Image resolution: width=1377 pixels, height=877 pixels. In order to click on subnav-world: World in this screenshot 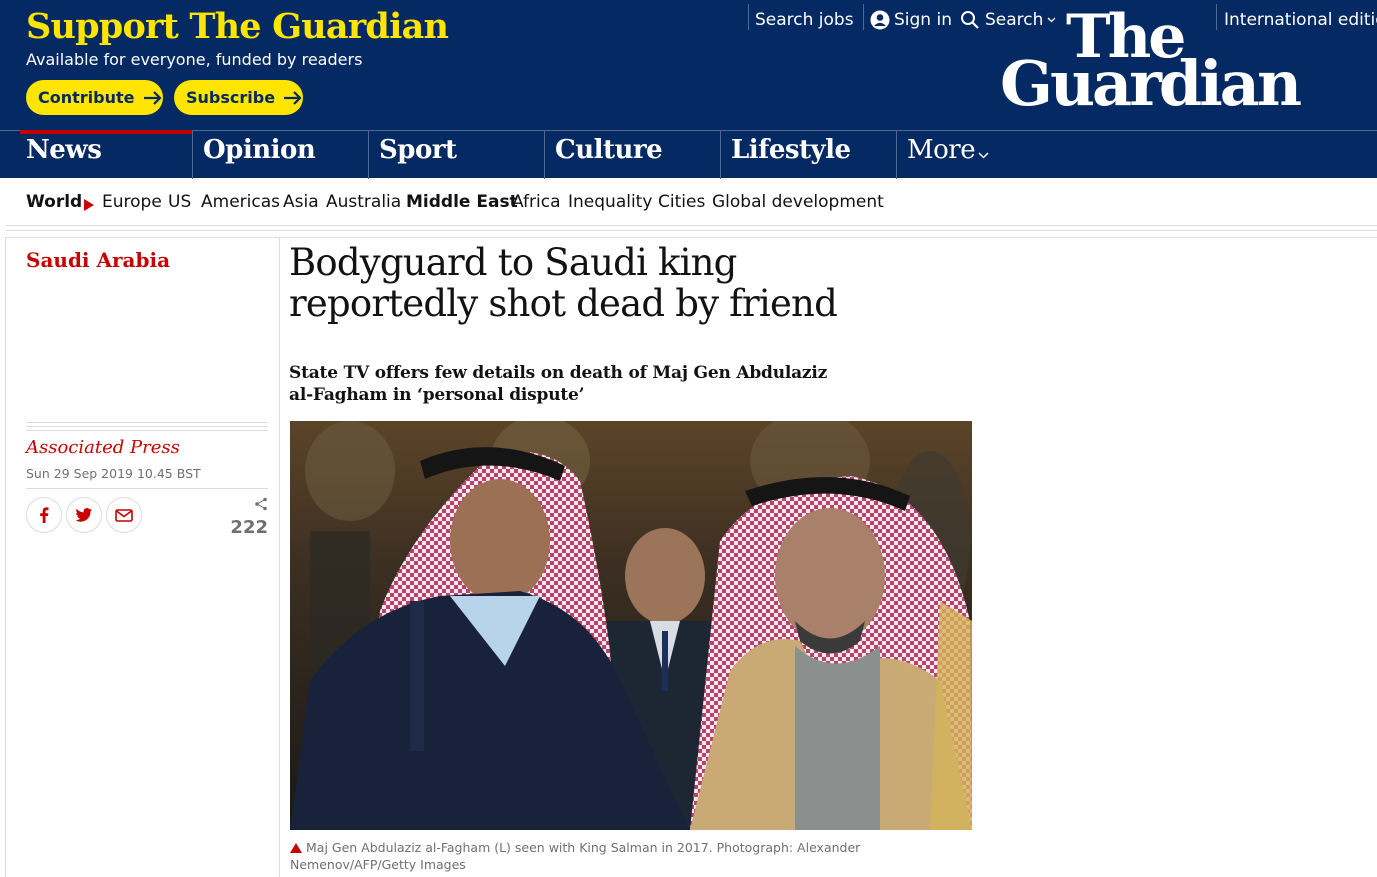, I will do `click(54, 202)`.